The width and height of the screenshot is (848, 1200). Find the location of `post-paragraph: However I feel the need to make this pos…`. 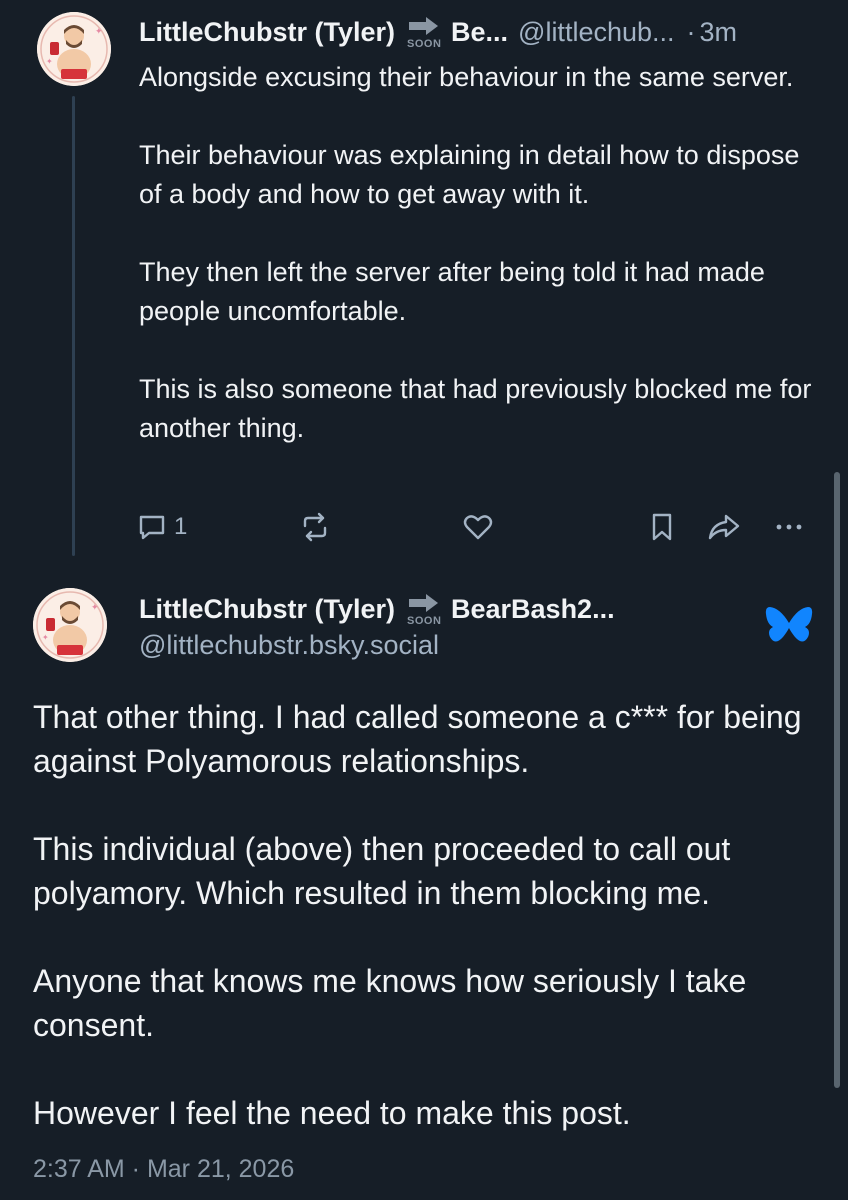

post-paragraph: However I feel the need to make this pos… is located at coordinates (332, 1113).